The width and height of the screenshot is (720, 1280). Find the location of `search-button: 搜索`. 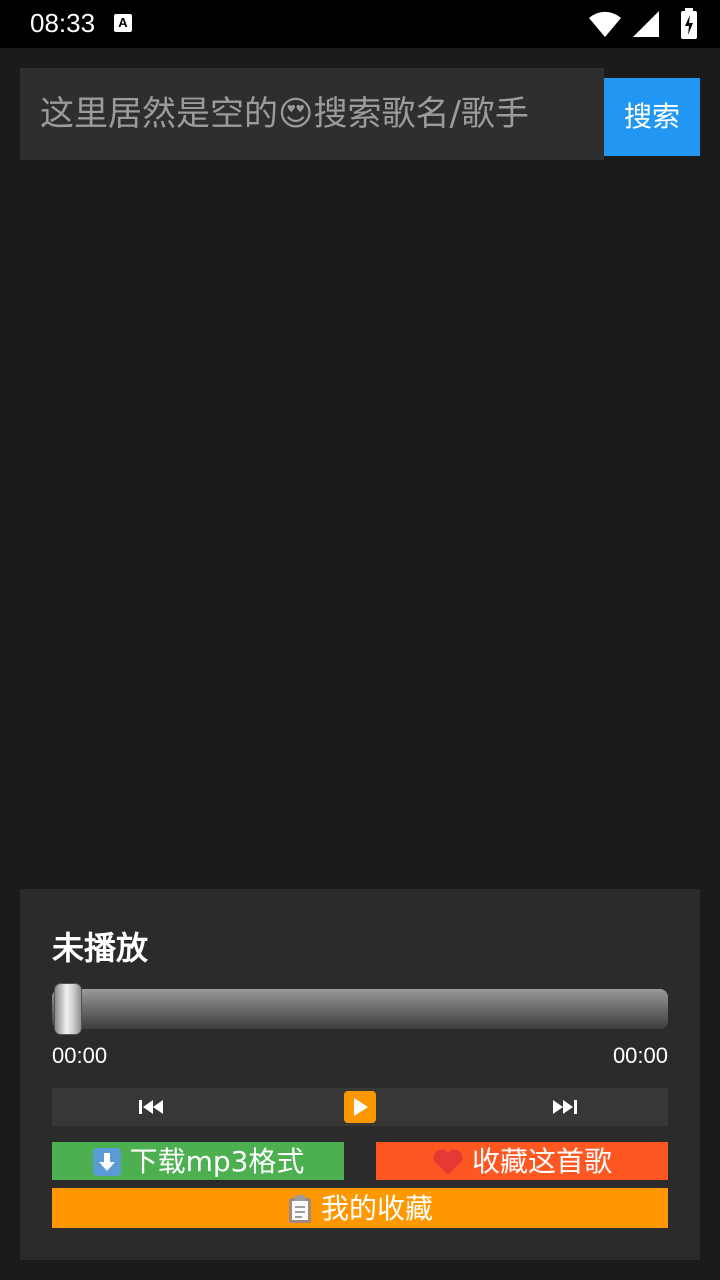

search-button: 搜索 is located at coordinates (652, 117).